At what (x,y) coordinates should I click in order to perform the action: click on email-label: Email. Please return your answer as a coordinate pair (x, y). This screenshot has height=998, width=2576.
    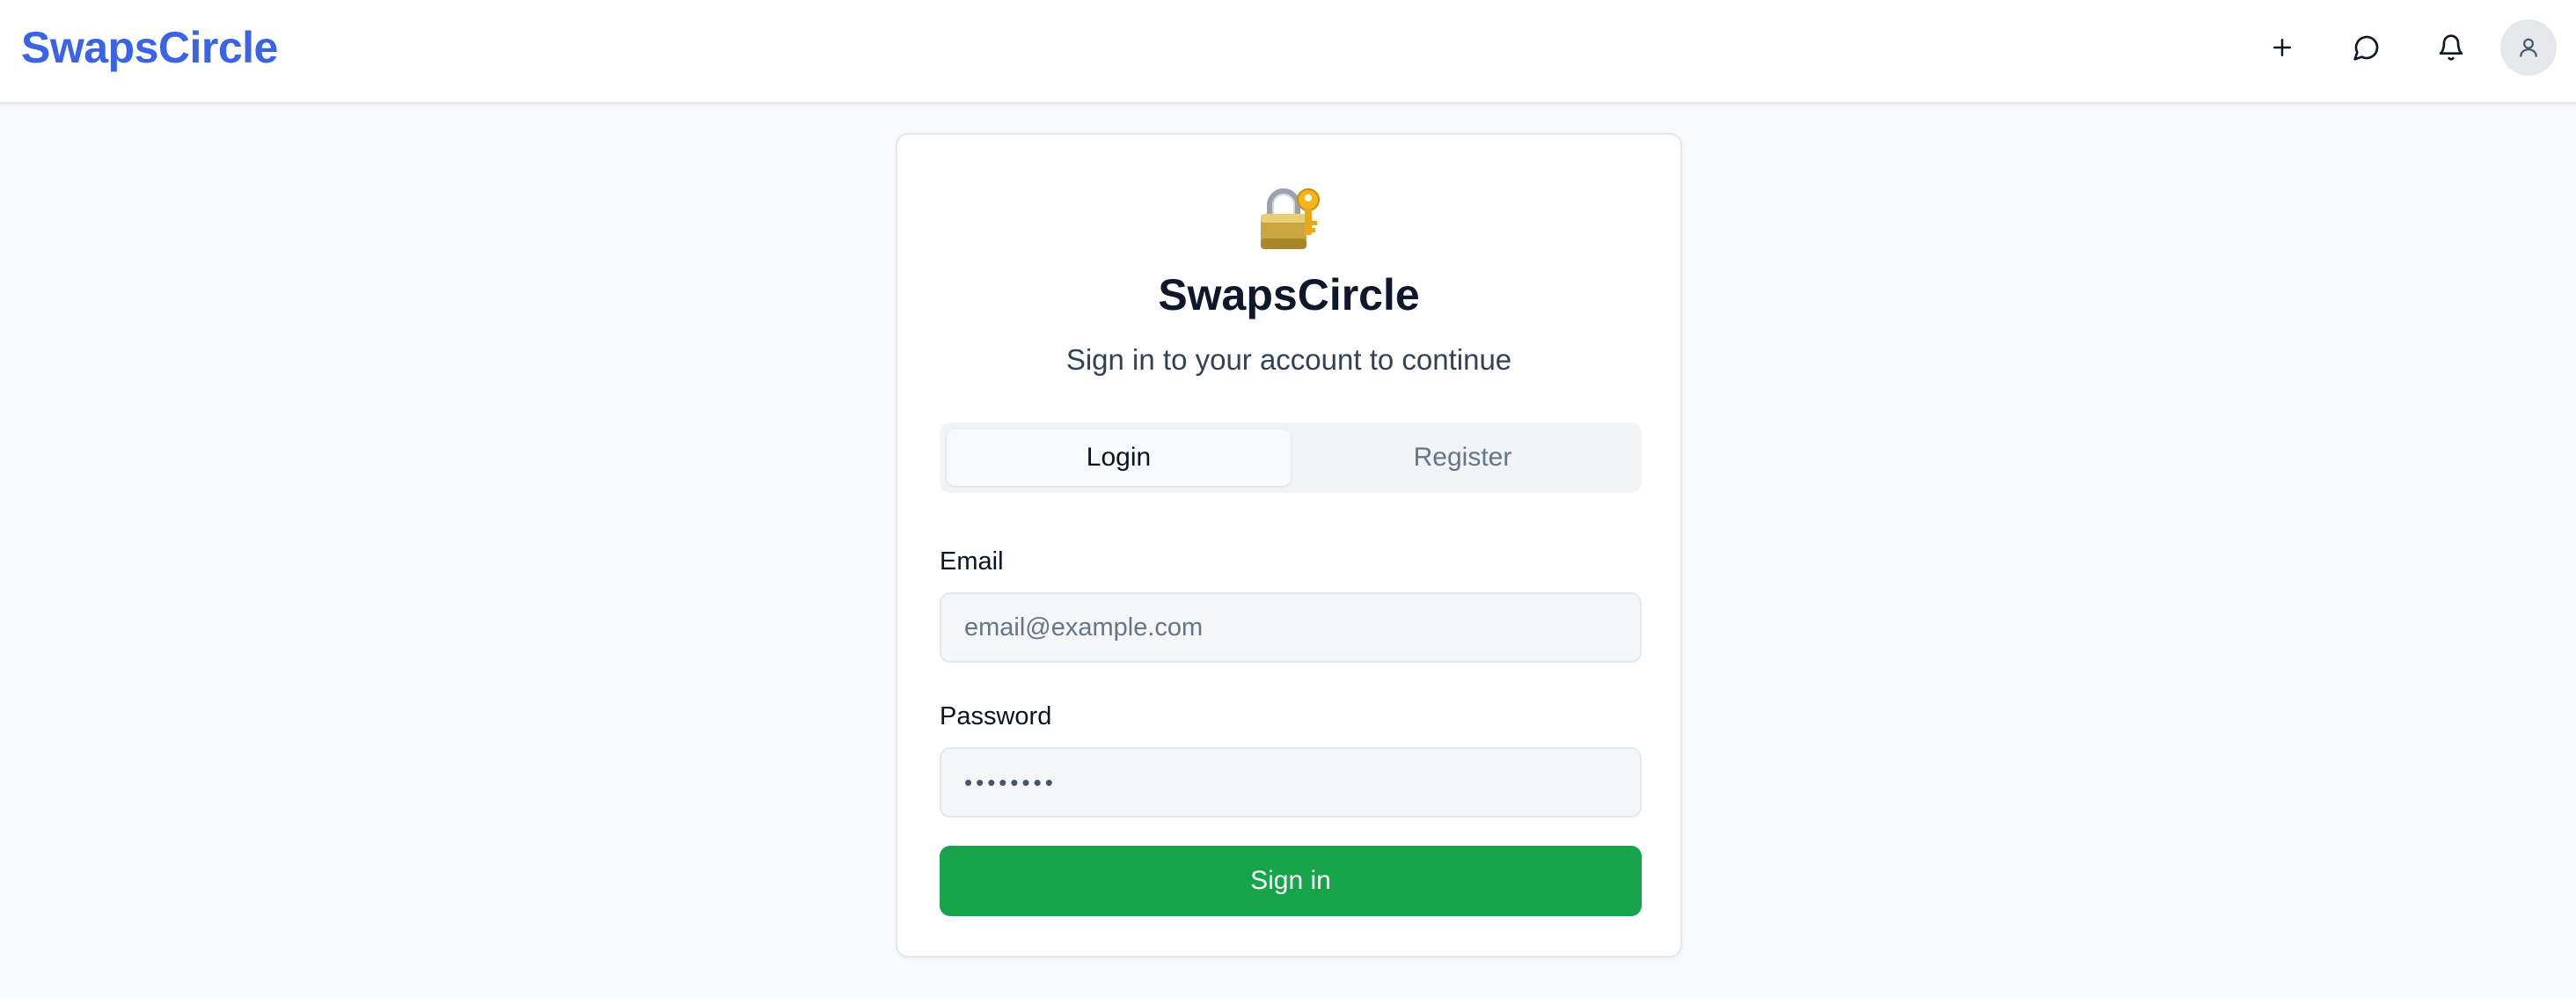
    Looking at the image, I should click on (972, 561).